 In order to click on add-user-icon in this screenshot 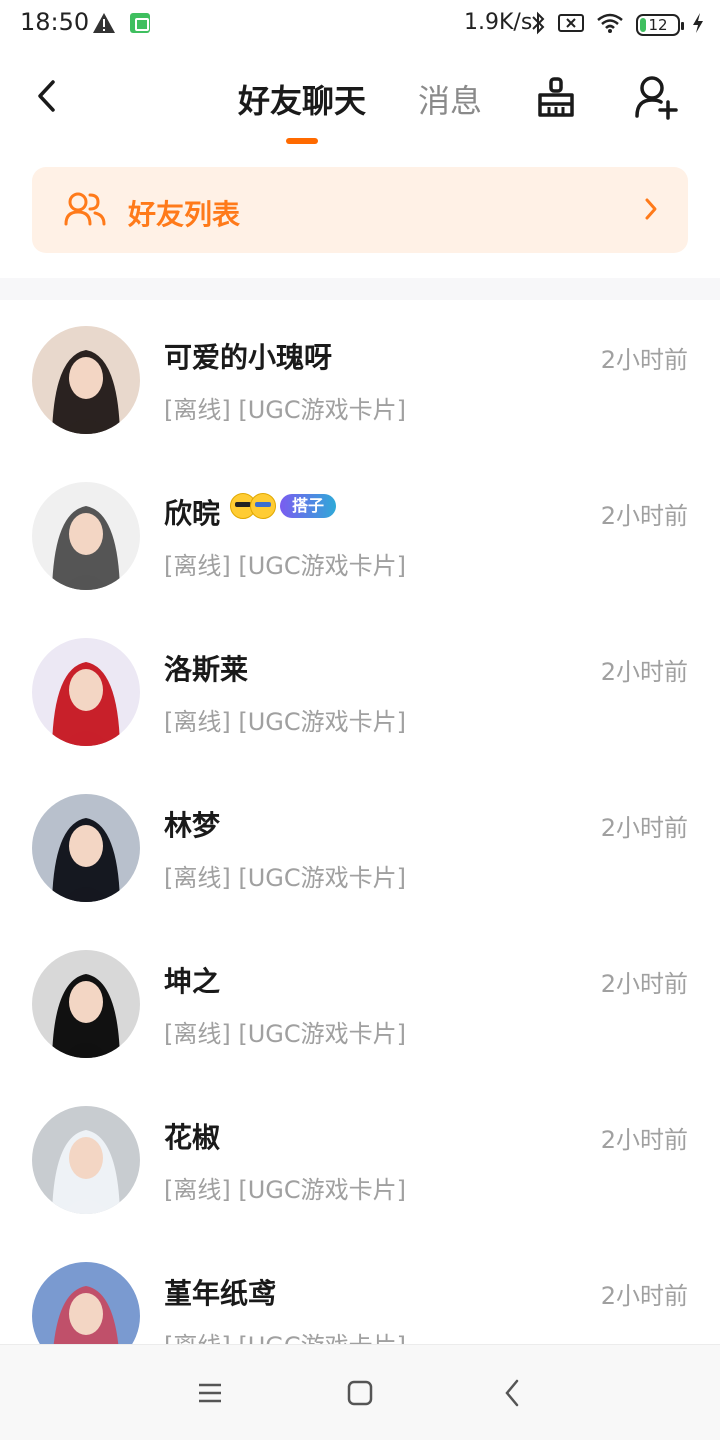, I will do `click(656, 98)`.